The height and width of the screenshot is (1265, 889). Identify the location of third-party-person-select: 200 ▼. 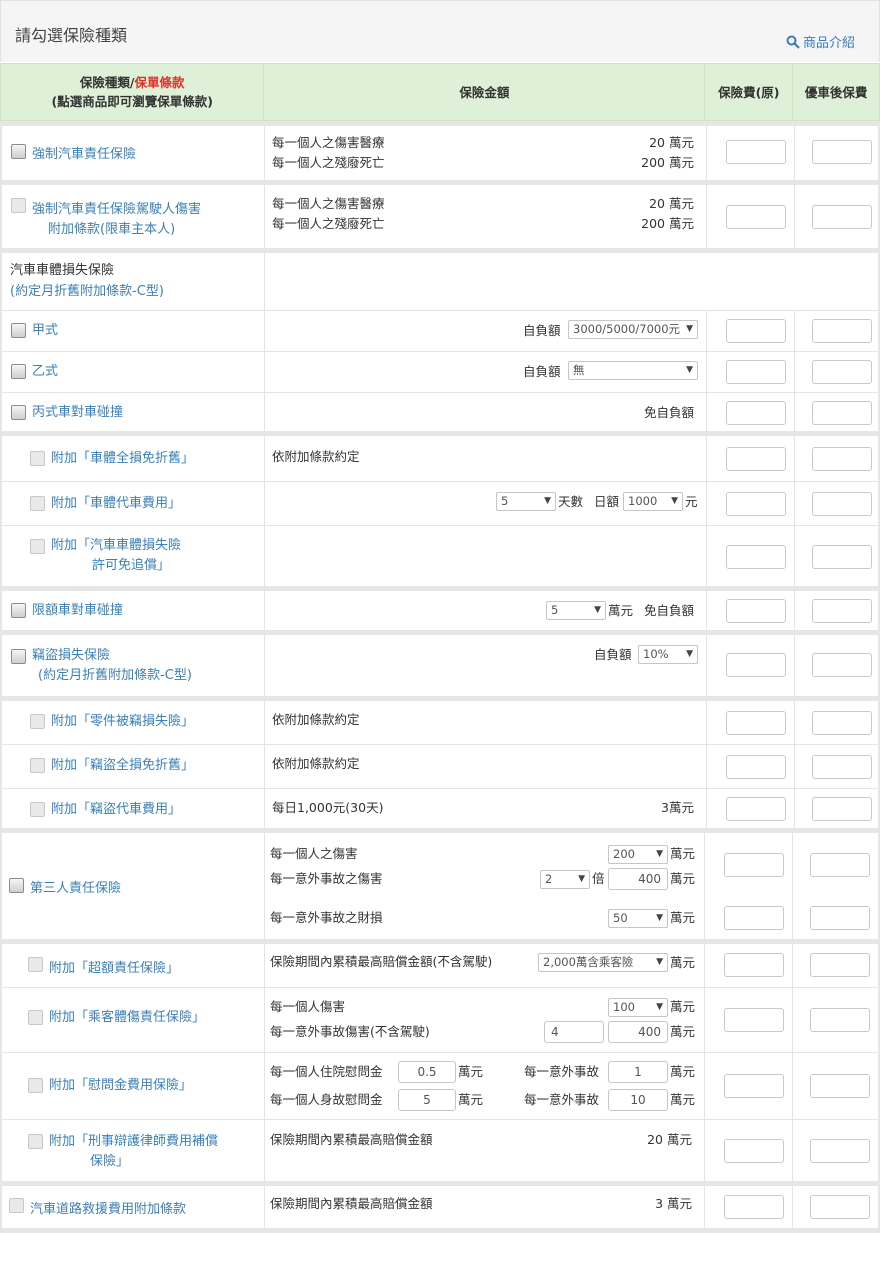
(638, 854).